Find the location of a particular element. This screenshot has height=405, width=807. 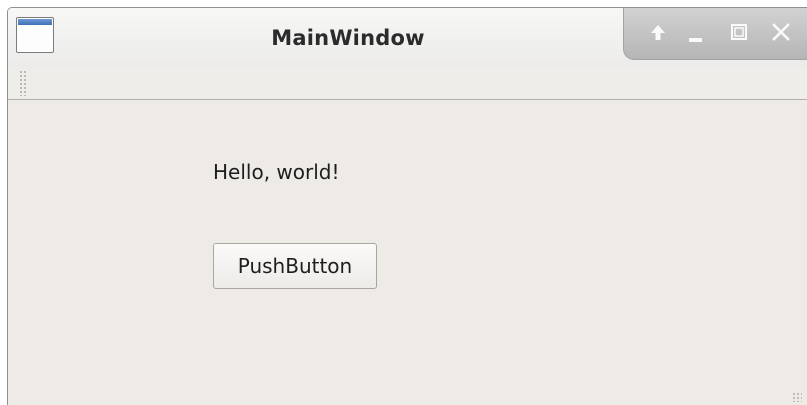

push-button: PushButton is located at coordinates (295, 266).